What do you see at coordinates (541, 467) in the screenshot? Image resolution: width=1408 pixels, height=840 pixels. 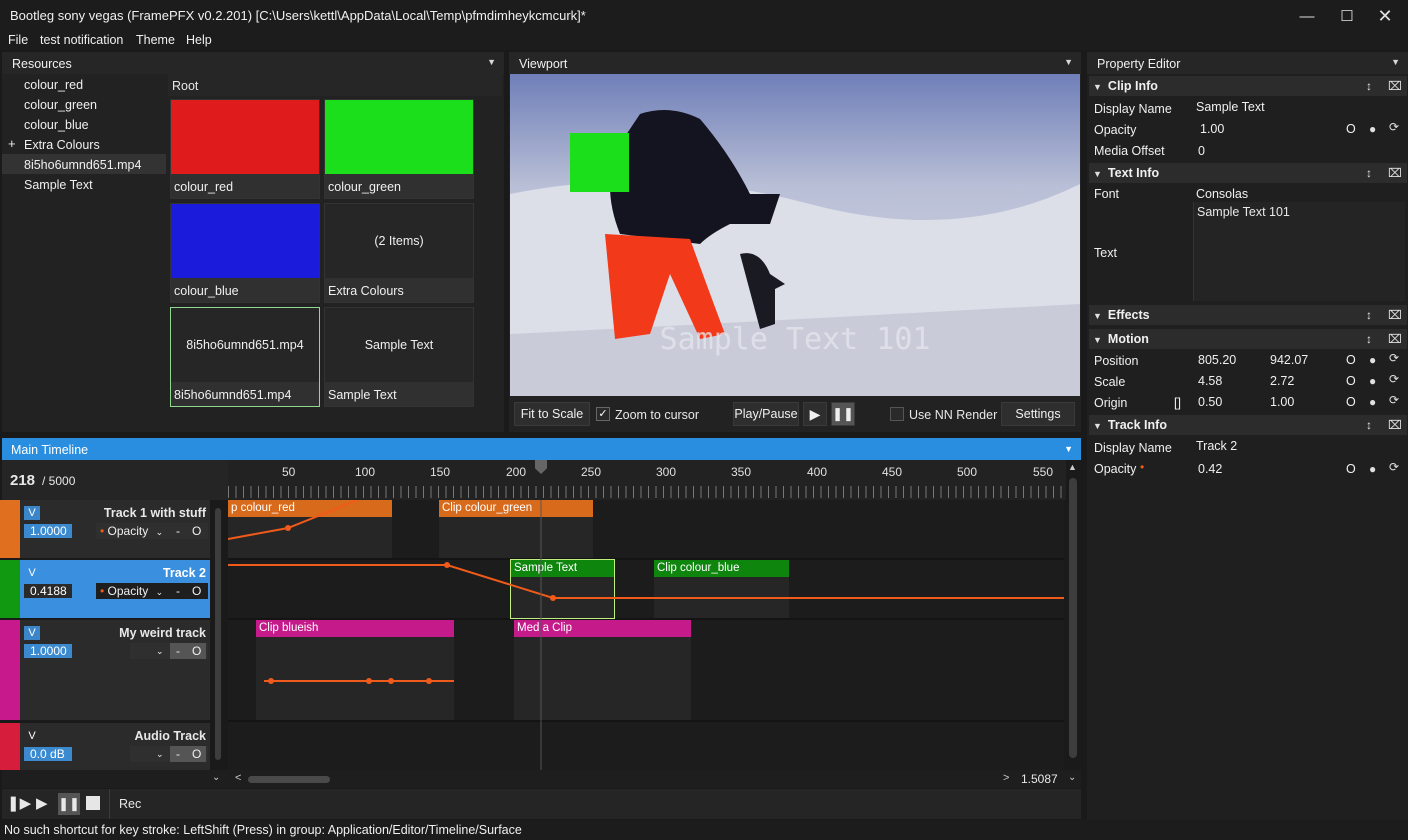 I see `playhead-handle` at bounding box center [541, 467].